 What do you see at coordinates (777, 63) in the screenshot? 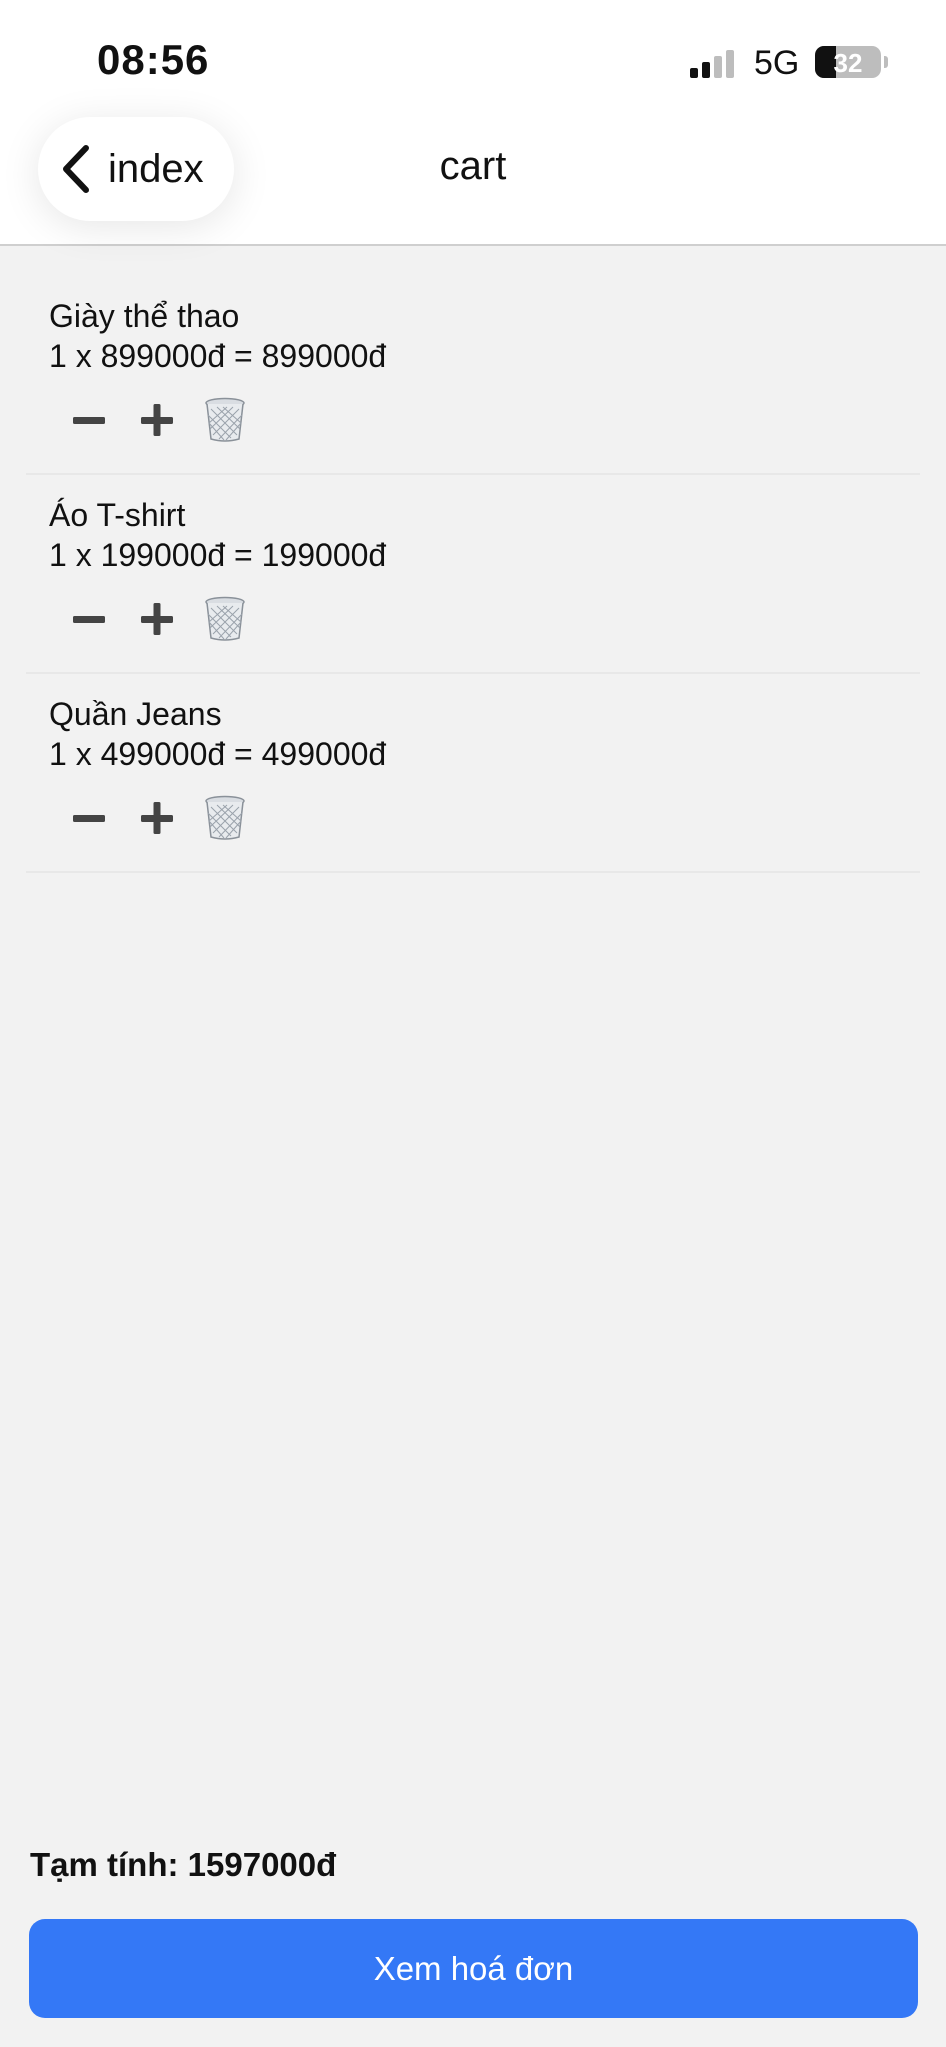
I see `network-type: 5G` at bounding box center [777, 63].